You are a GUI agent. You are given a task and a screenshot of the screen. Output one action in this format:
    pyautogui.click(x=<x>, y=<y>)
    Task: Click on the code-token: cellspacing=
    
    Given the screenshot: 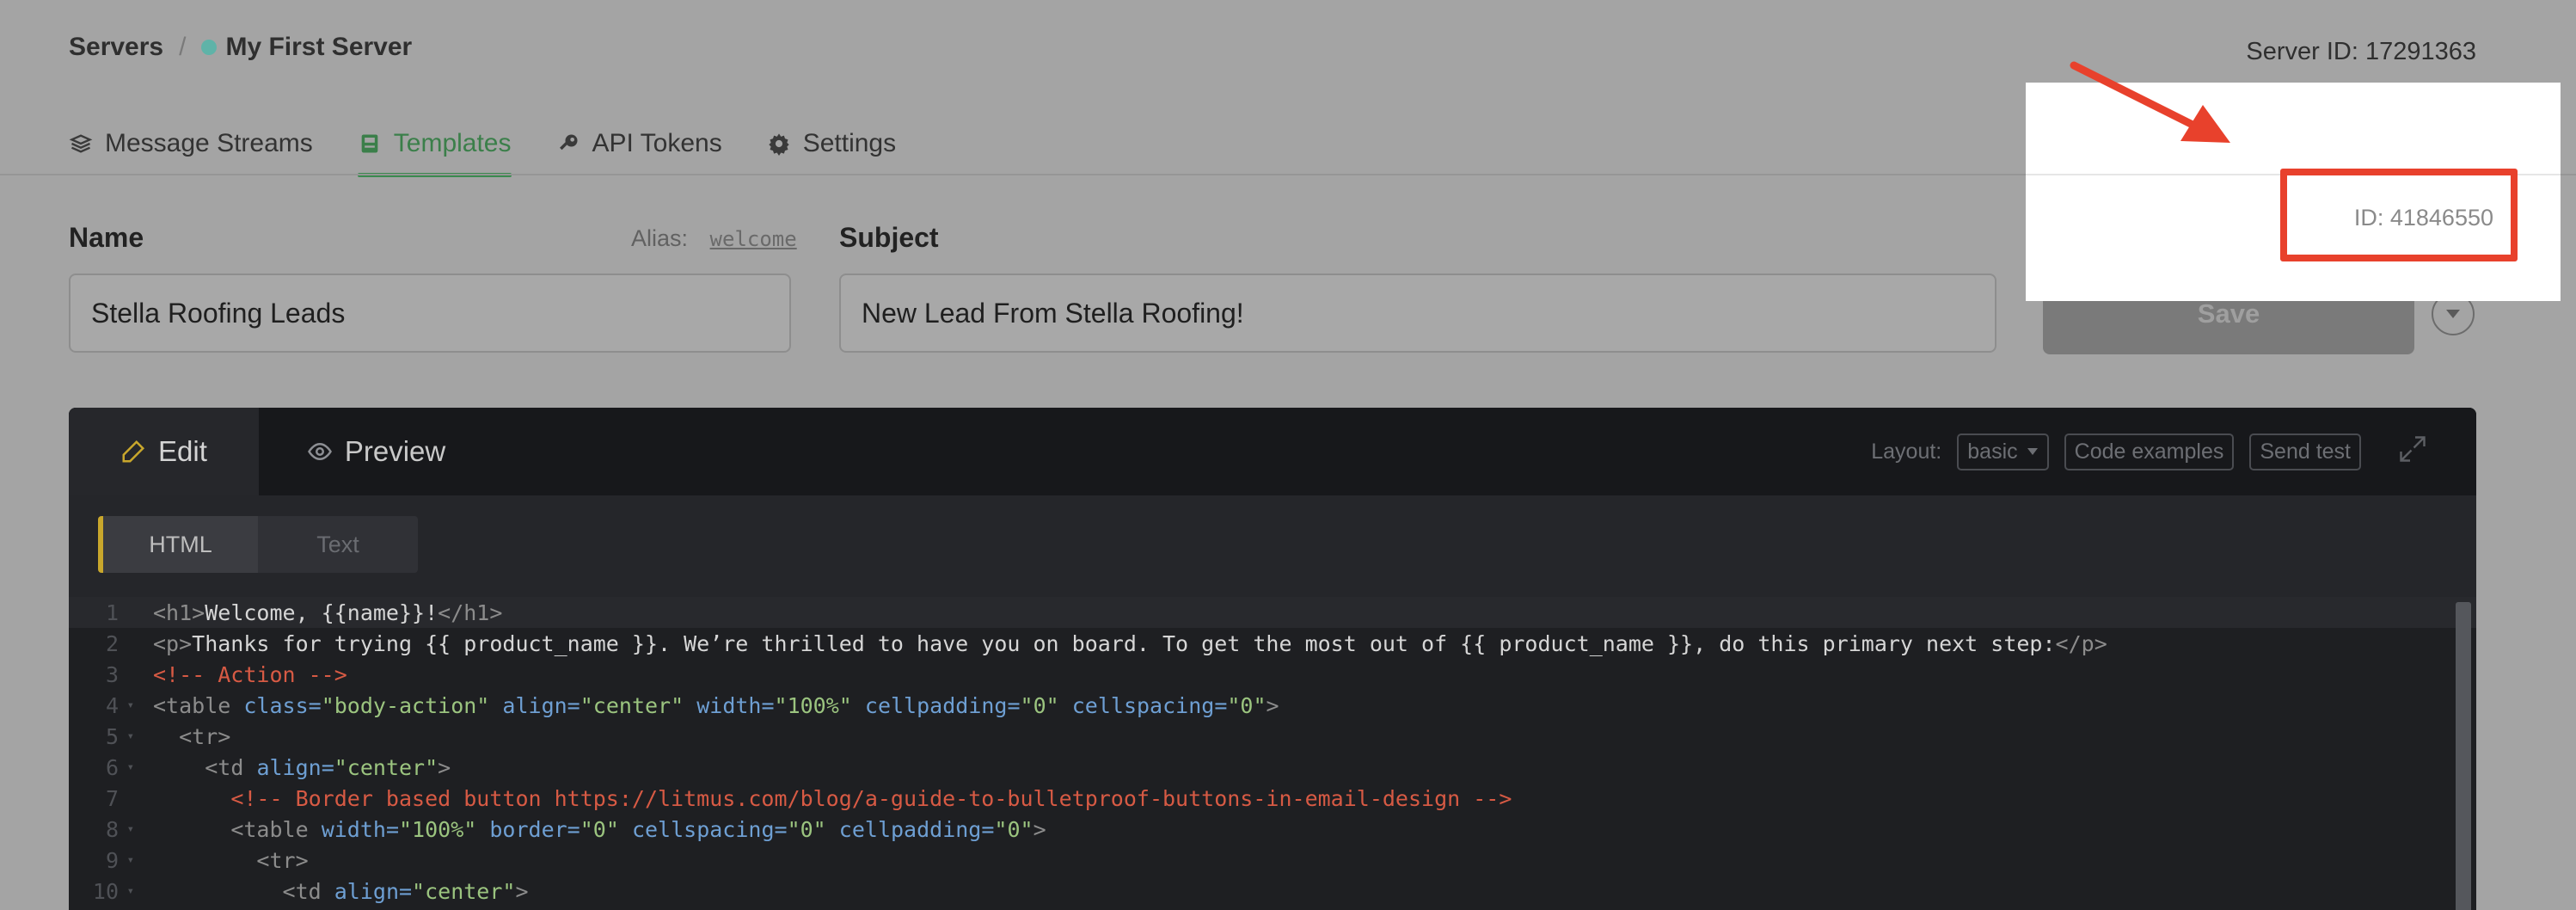 What is the action you would take?
    pyautogui.click(x=709, y=829)
    